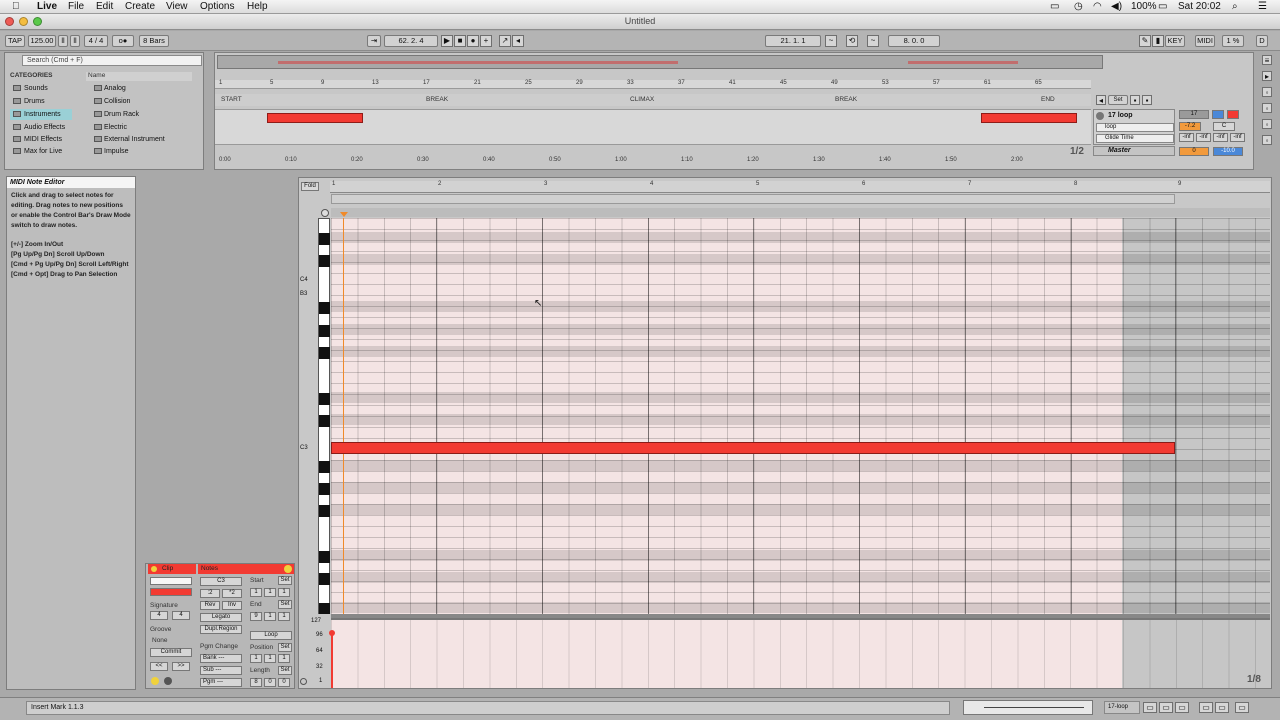  I want to click on metronome-button: o●, so click(123, 41).